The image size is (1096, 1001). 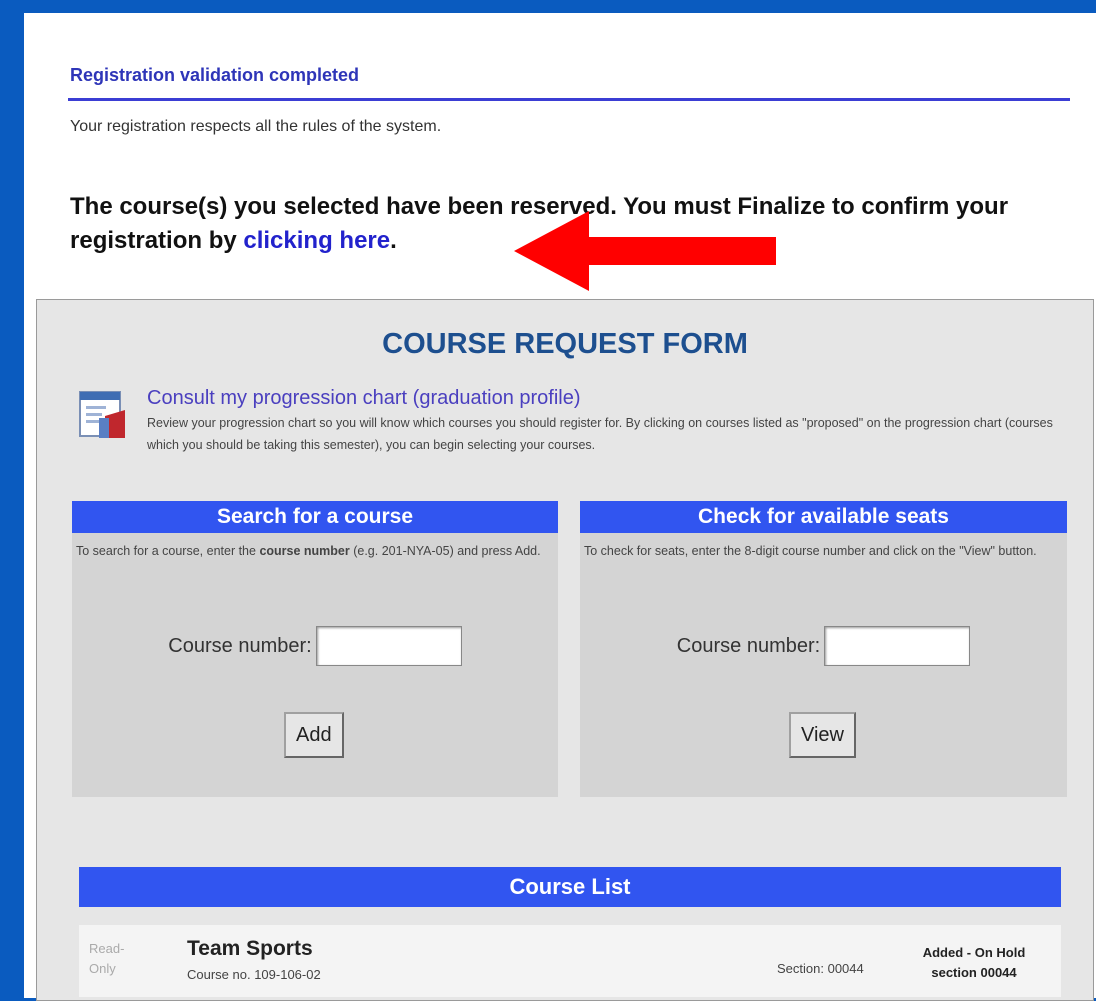 What do you see at coordinates (897, 646) in the screenshot?
I see `seats-course-number-input` at bounding box center [897, 646].